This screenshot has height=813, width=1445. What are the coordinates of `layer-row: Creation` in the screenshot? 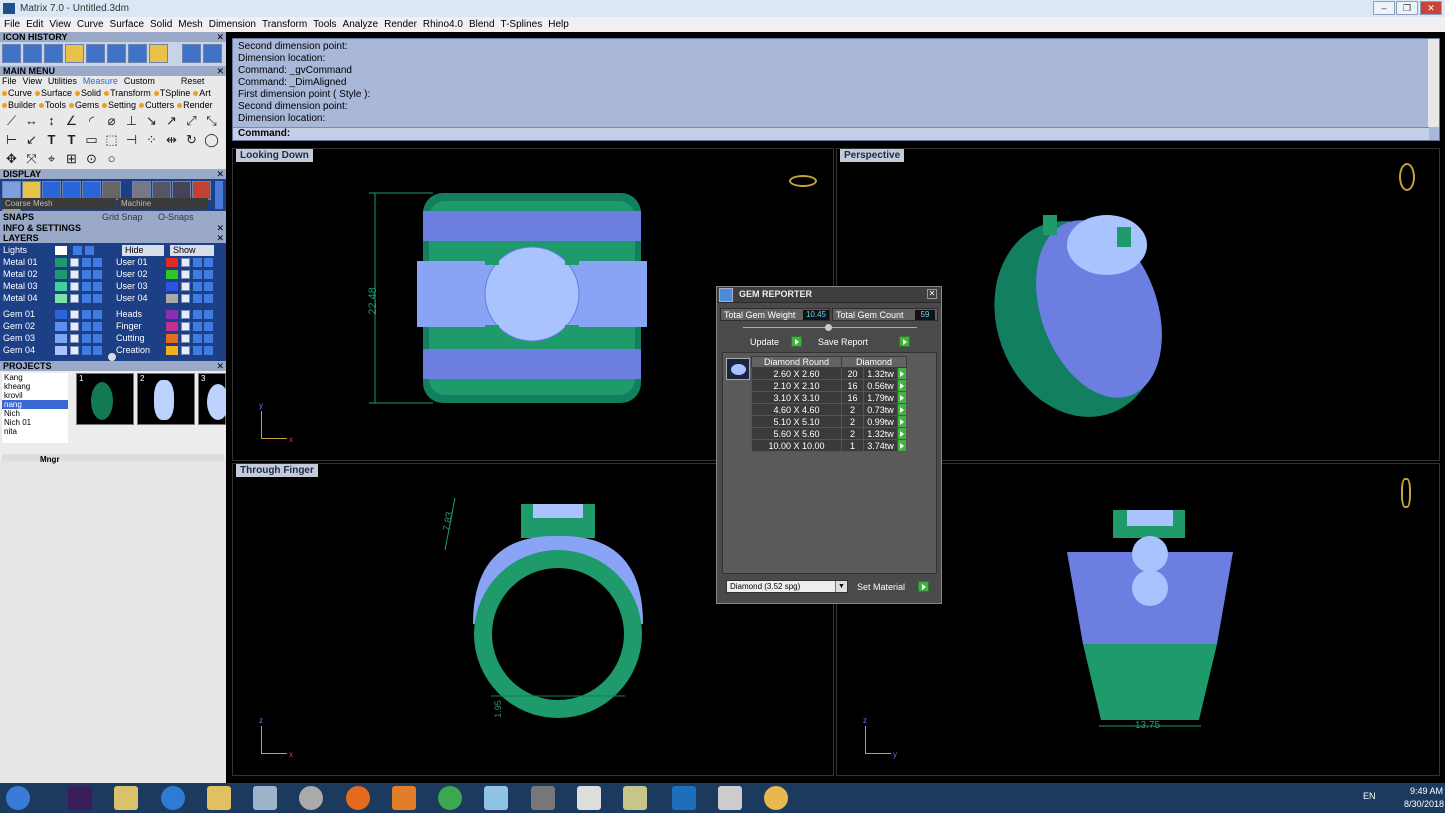 It's located at (168, 350).